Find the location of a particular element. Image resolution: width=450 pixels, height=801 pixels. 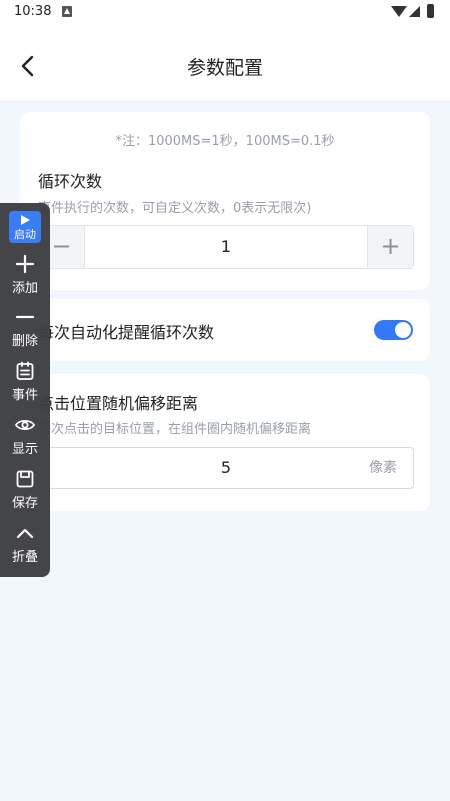

offset-label: 点击位置随机偏移距离 is located at coordinates (118, 403).